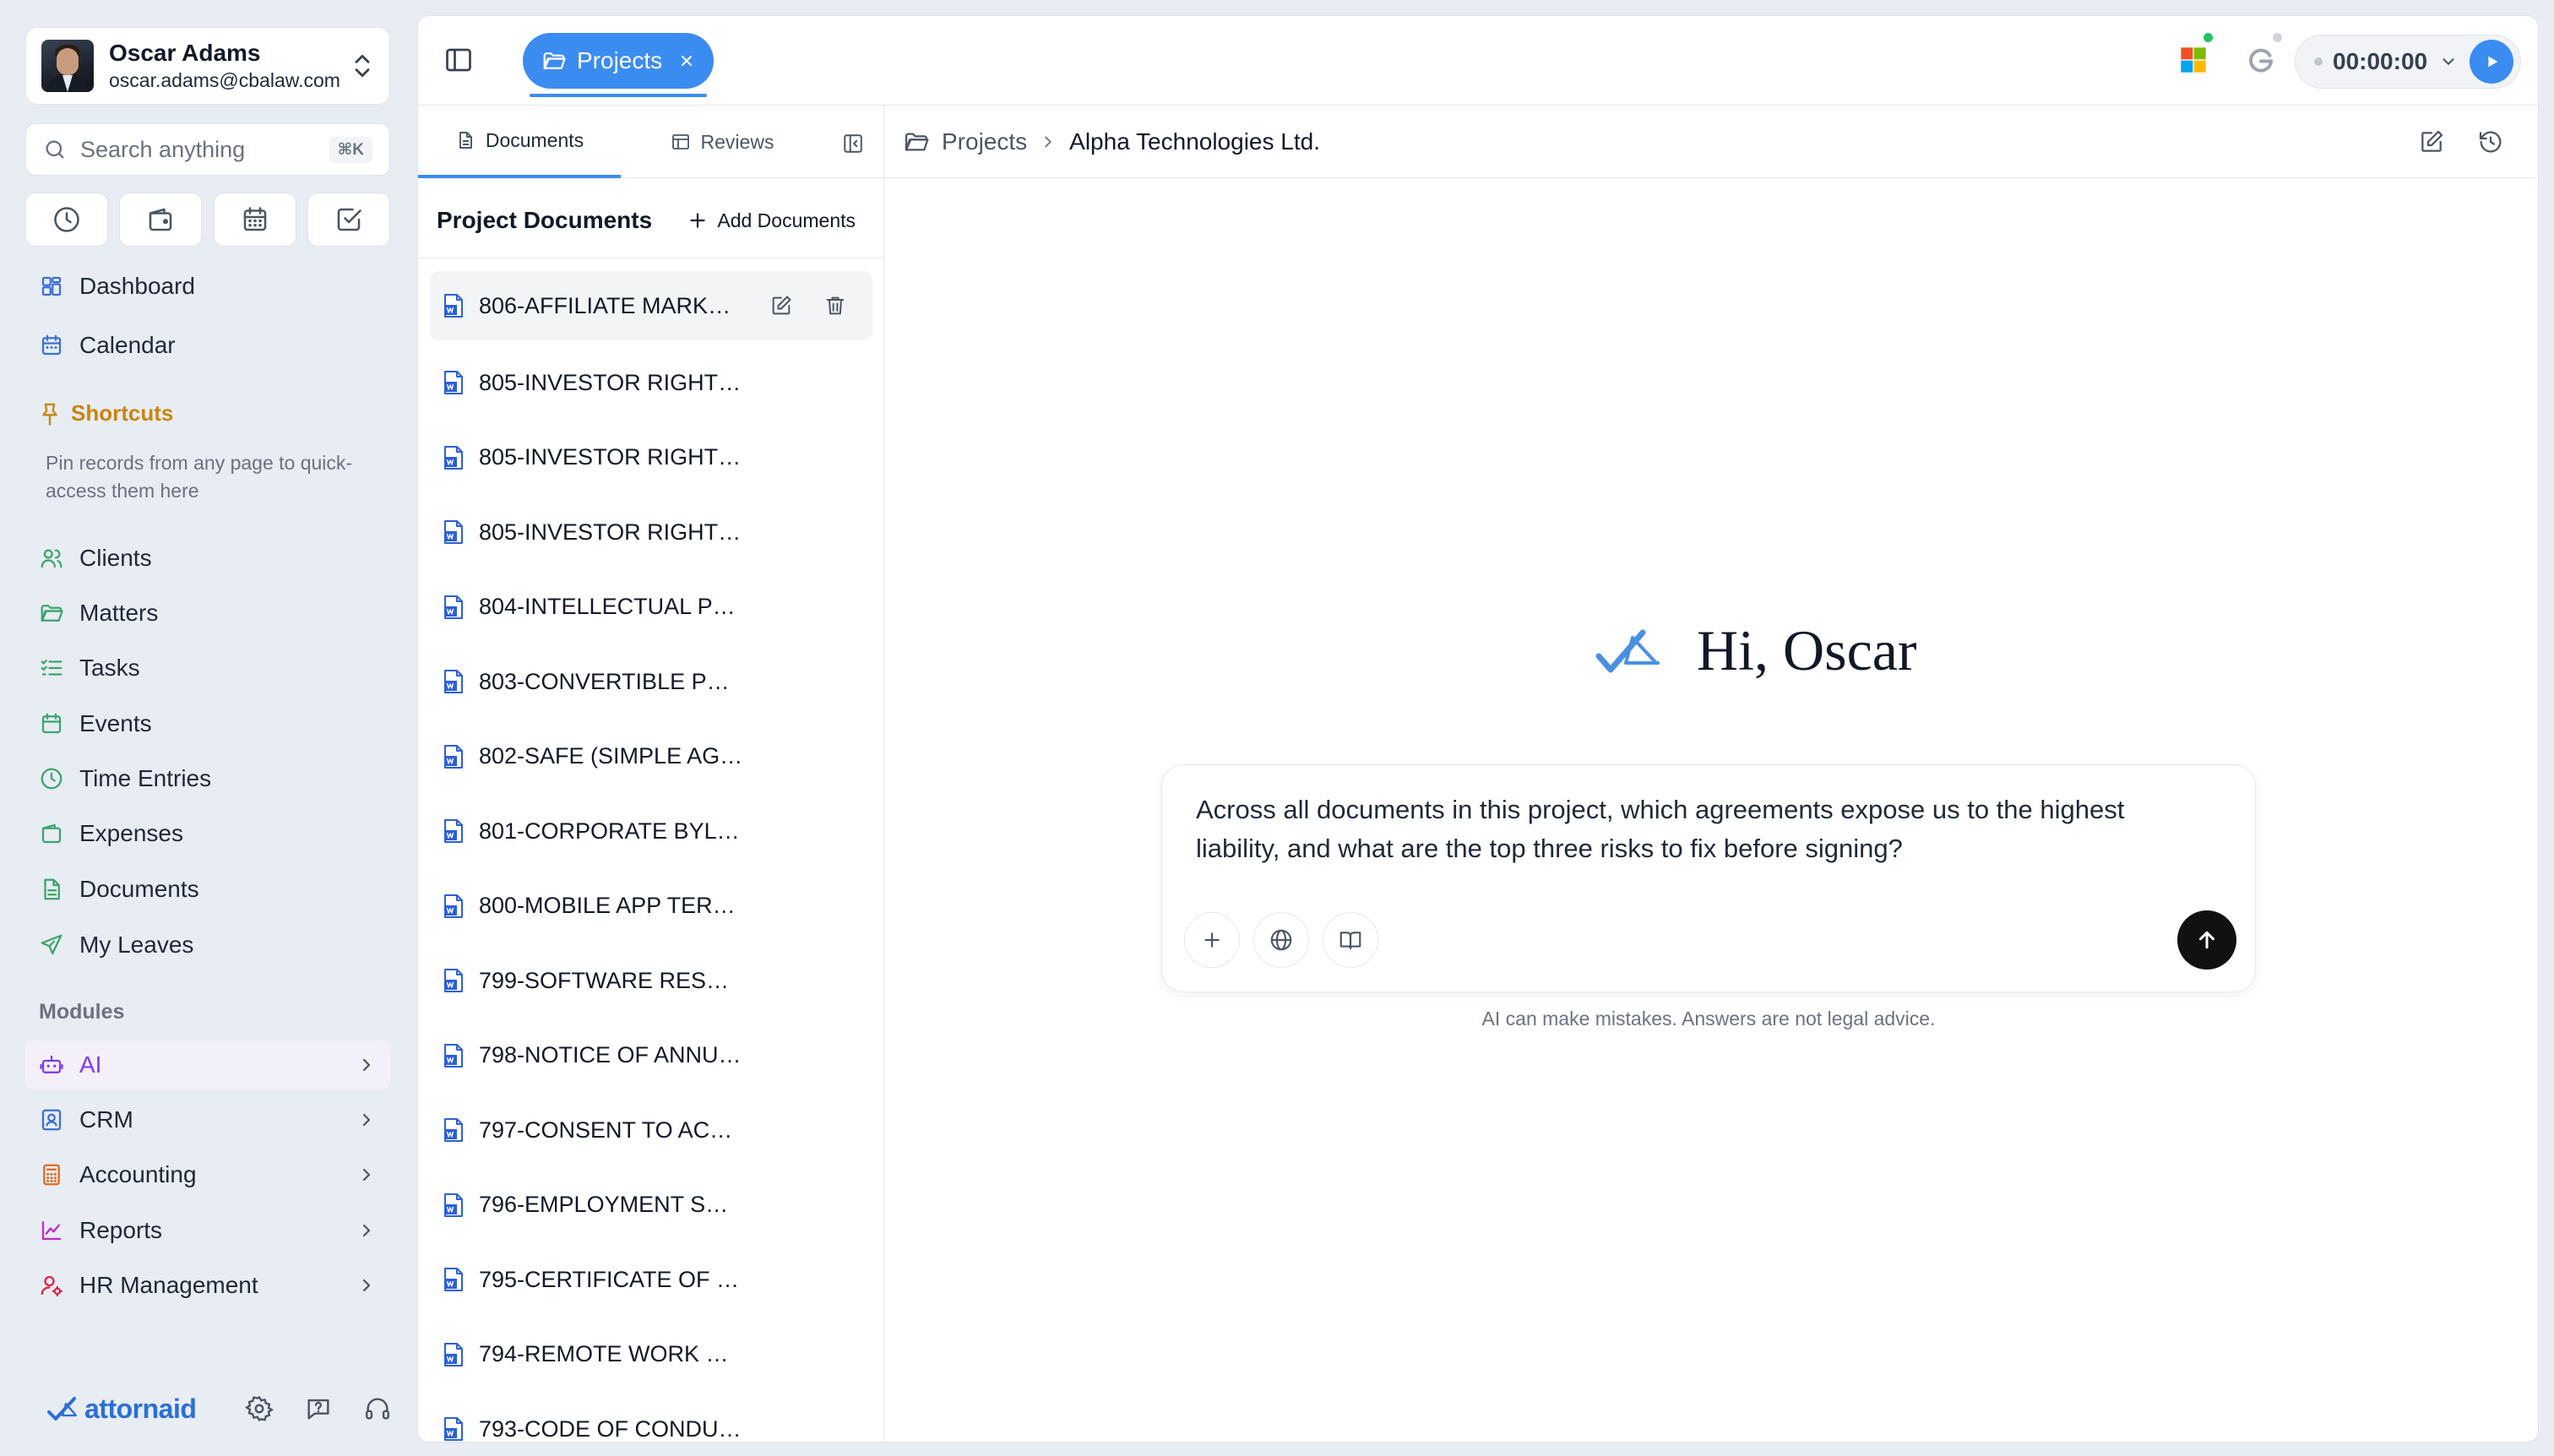 The height and width of the screenshot is (1456, 2554). I want to click on quick-calendar-button, so click(254, 220).